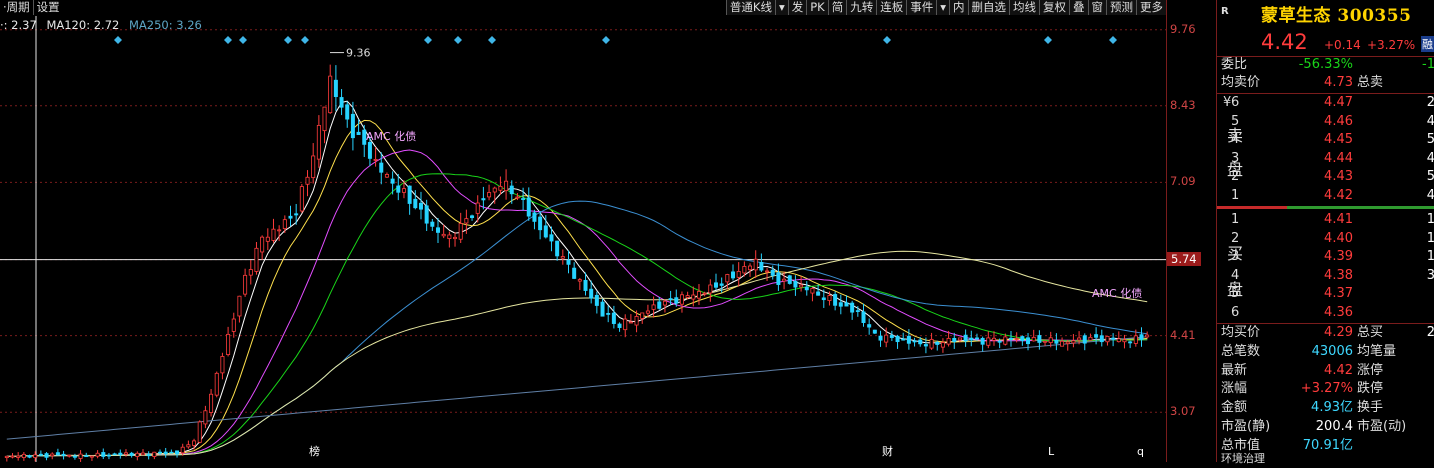 This screenshot has width=1434, height=468. I want to click on toolbar-item-2: 发, so click(797, 7).